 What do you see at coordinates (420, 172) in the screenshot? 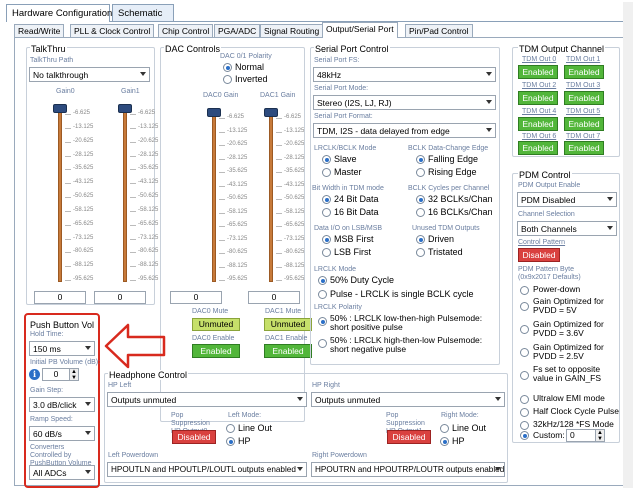
I see `edge-rising-radio` at bounding box center [420, 172].